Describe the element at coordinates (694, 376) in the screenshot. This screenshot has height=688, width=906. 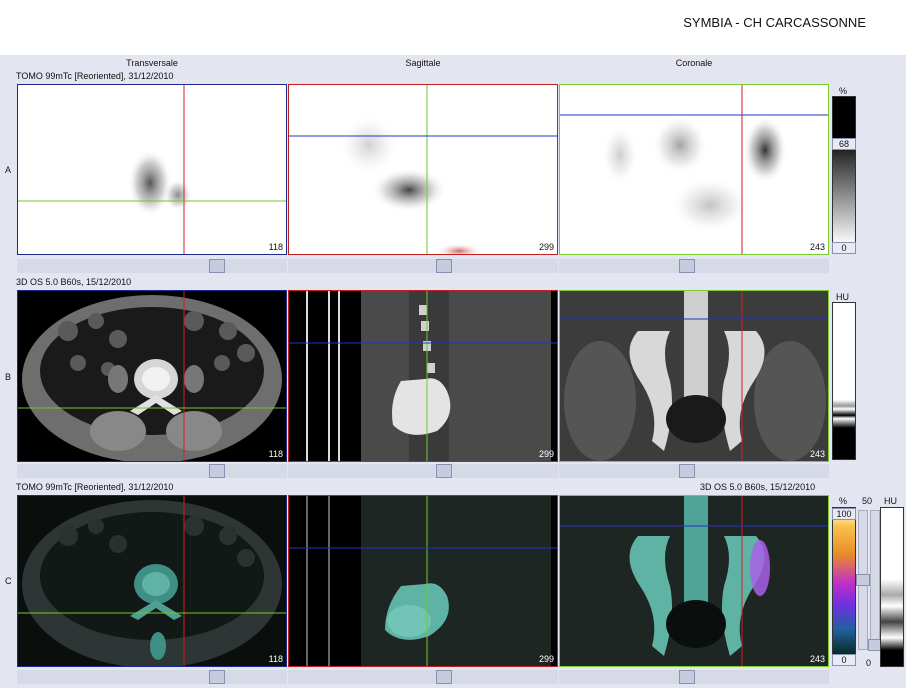
I see `viewport-b-coronal: 243` at that location.